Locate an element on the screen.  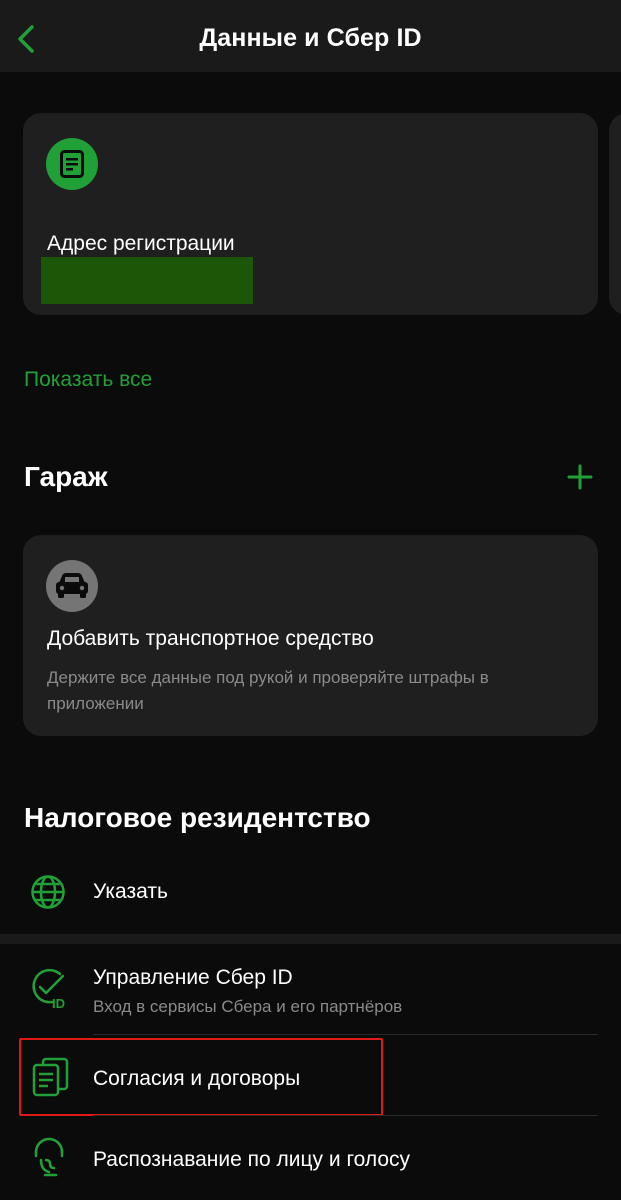
plus-icon is located at coordinates (580, 477).